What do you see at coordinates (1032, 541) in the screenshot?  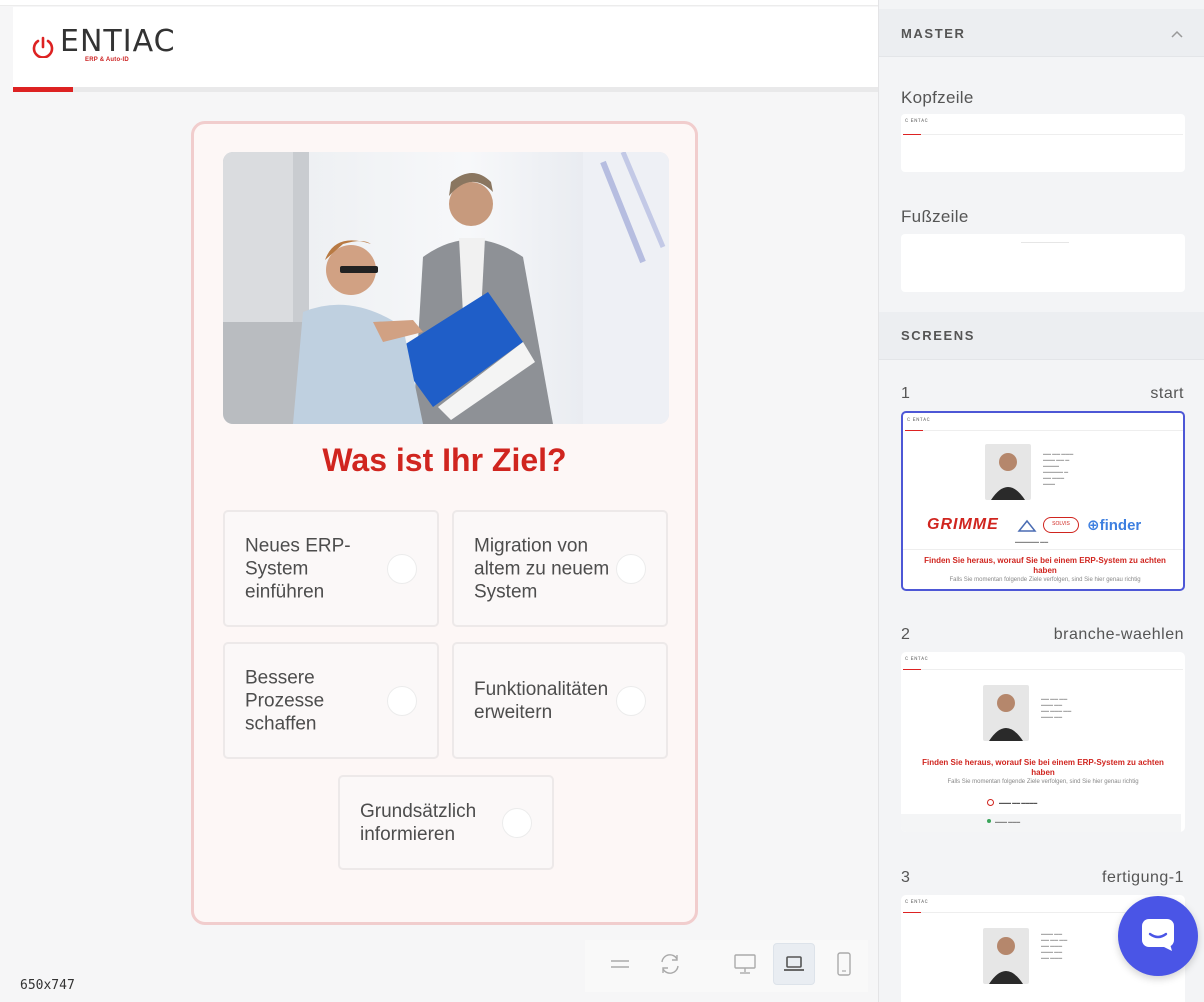 I see `mini-caption: ▬▬▬▬▬▬ ▬▬` at bounding box center [1032, 541].